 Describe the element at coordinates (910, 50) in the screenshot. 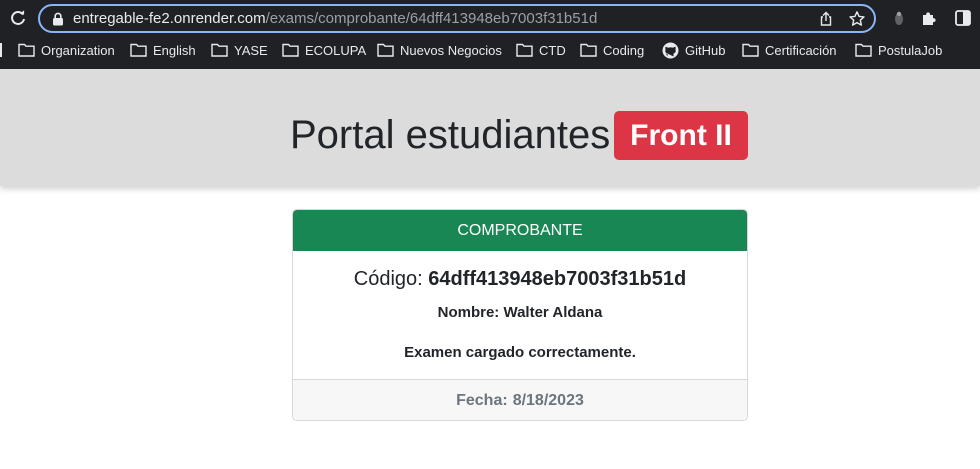

I see `bookmark-label: PostulaJob` at that location.